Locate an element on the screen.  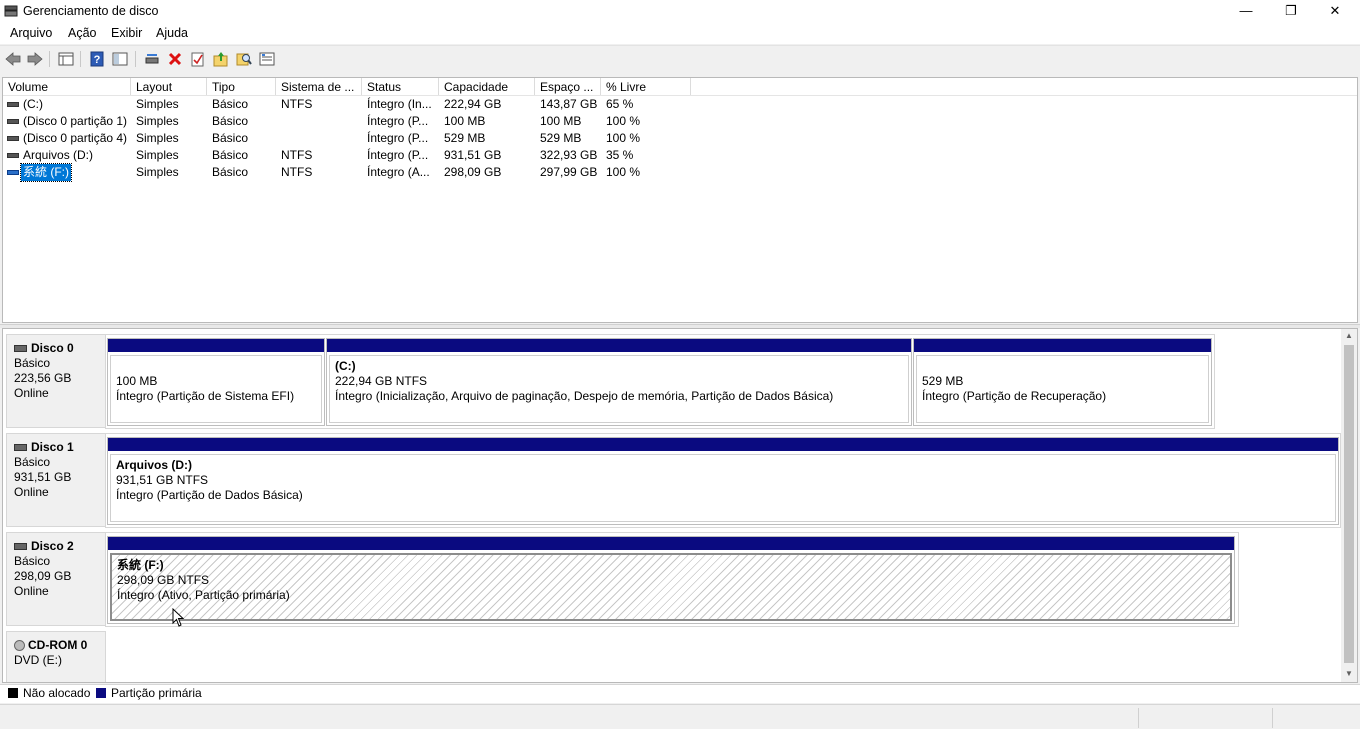
disk-name: Disco 1 is located at coordinates (52, 447).